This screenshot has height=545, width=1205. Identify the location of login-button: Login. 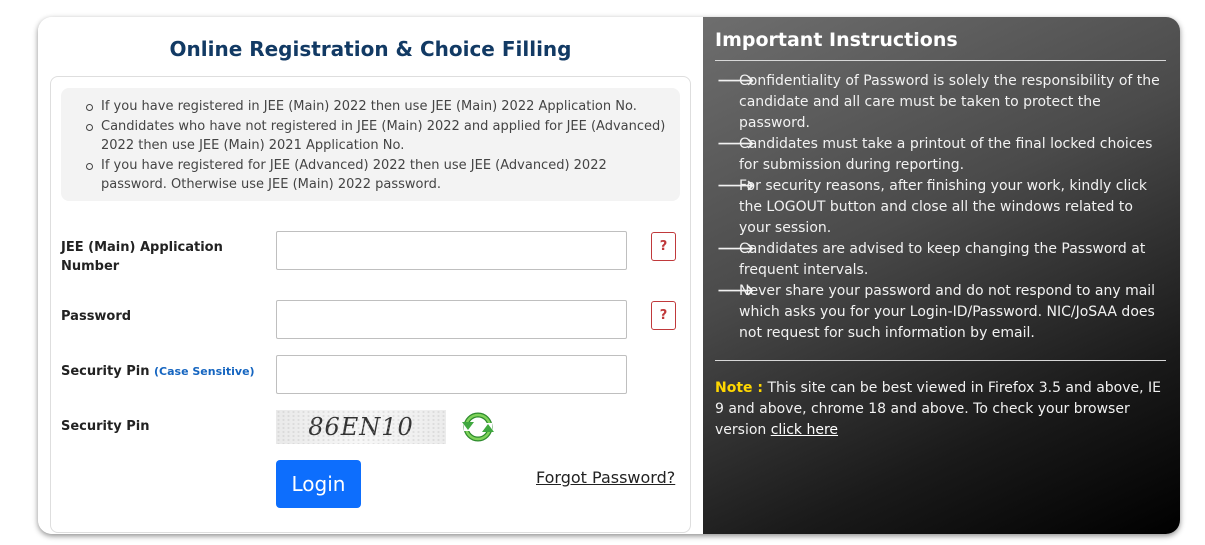
(318, 484).